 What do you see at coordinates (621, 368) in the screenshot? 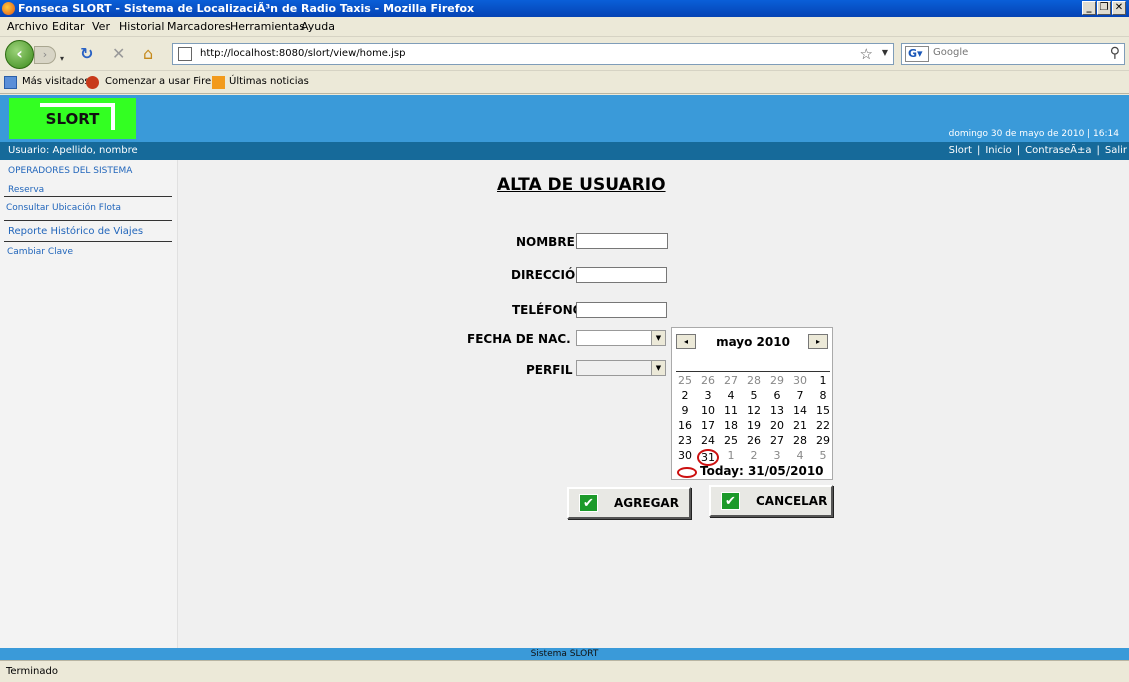
I see `perfil-select: ▼` at bounding box center [621, 368].